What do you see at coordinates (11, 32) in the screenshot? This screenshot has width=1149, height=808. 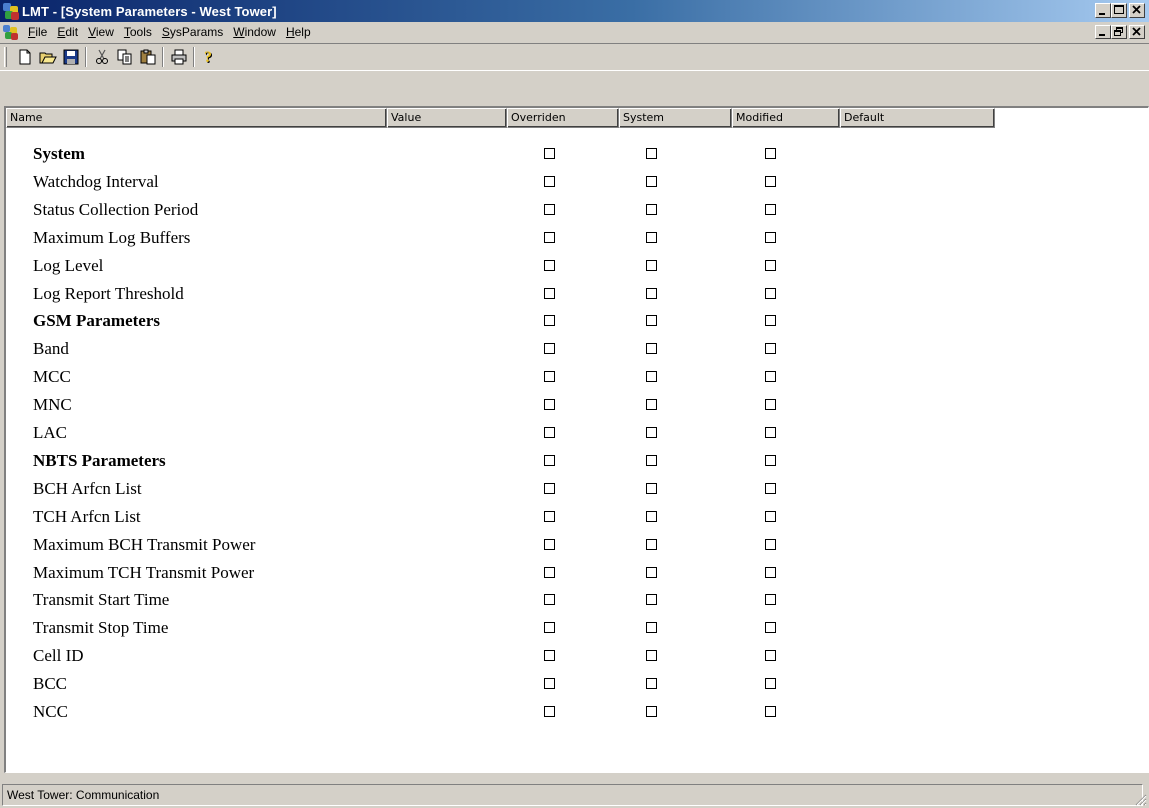 I see `document-icon` at bounding box center [11, 32].